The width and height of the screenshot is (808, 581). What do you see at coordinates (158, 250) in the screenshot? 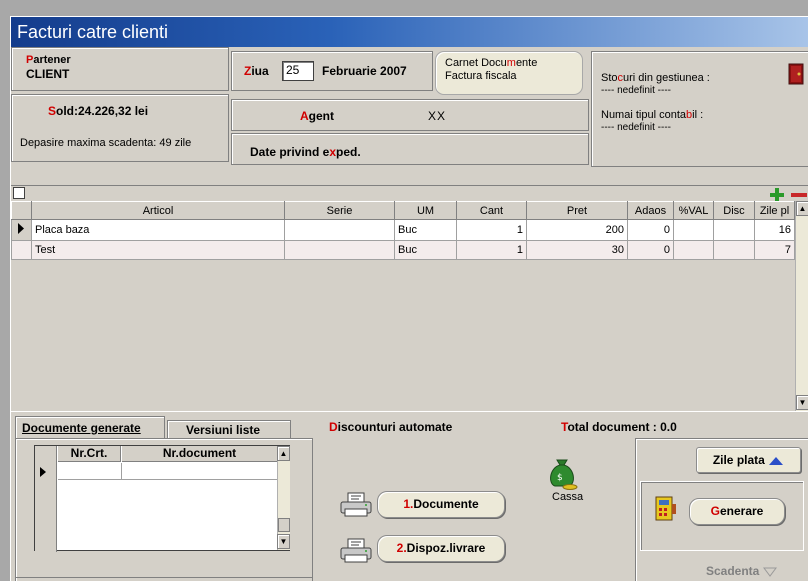
I see `cell-articol: Test` at bounding box center [158, 250].